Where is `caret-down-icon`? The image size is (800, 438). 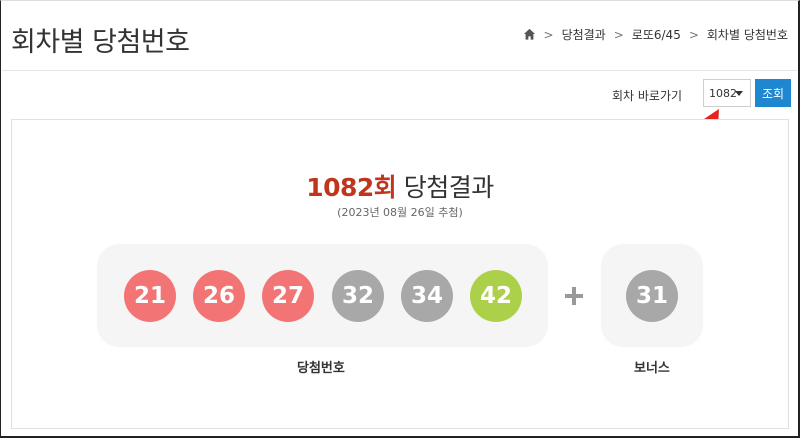 caret-down-icon is located at coordinates (739, 93).